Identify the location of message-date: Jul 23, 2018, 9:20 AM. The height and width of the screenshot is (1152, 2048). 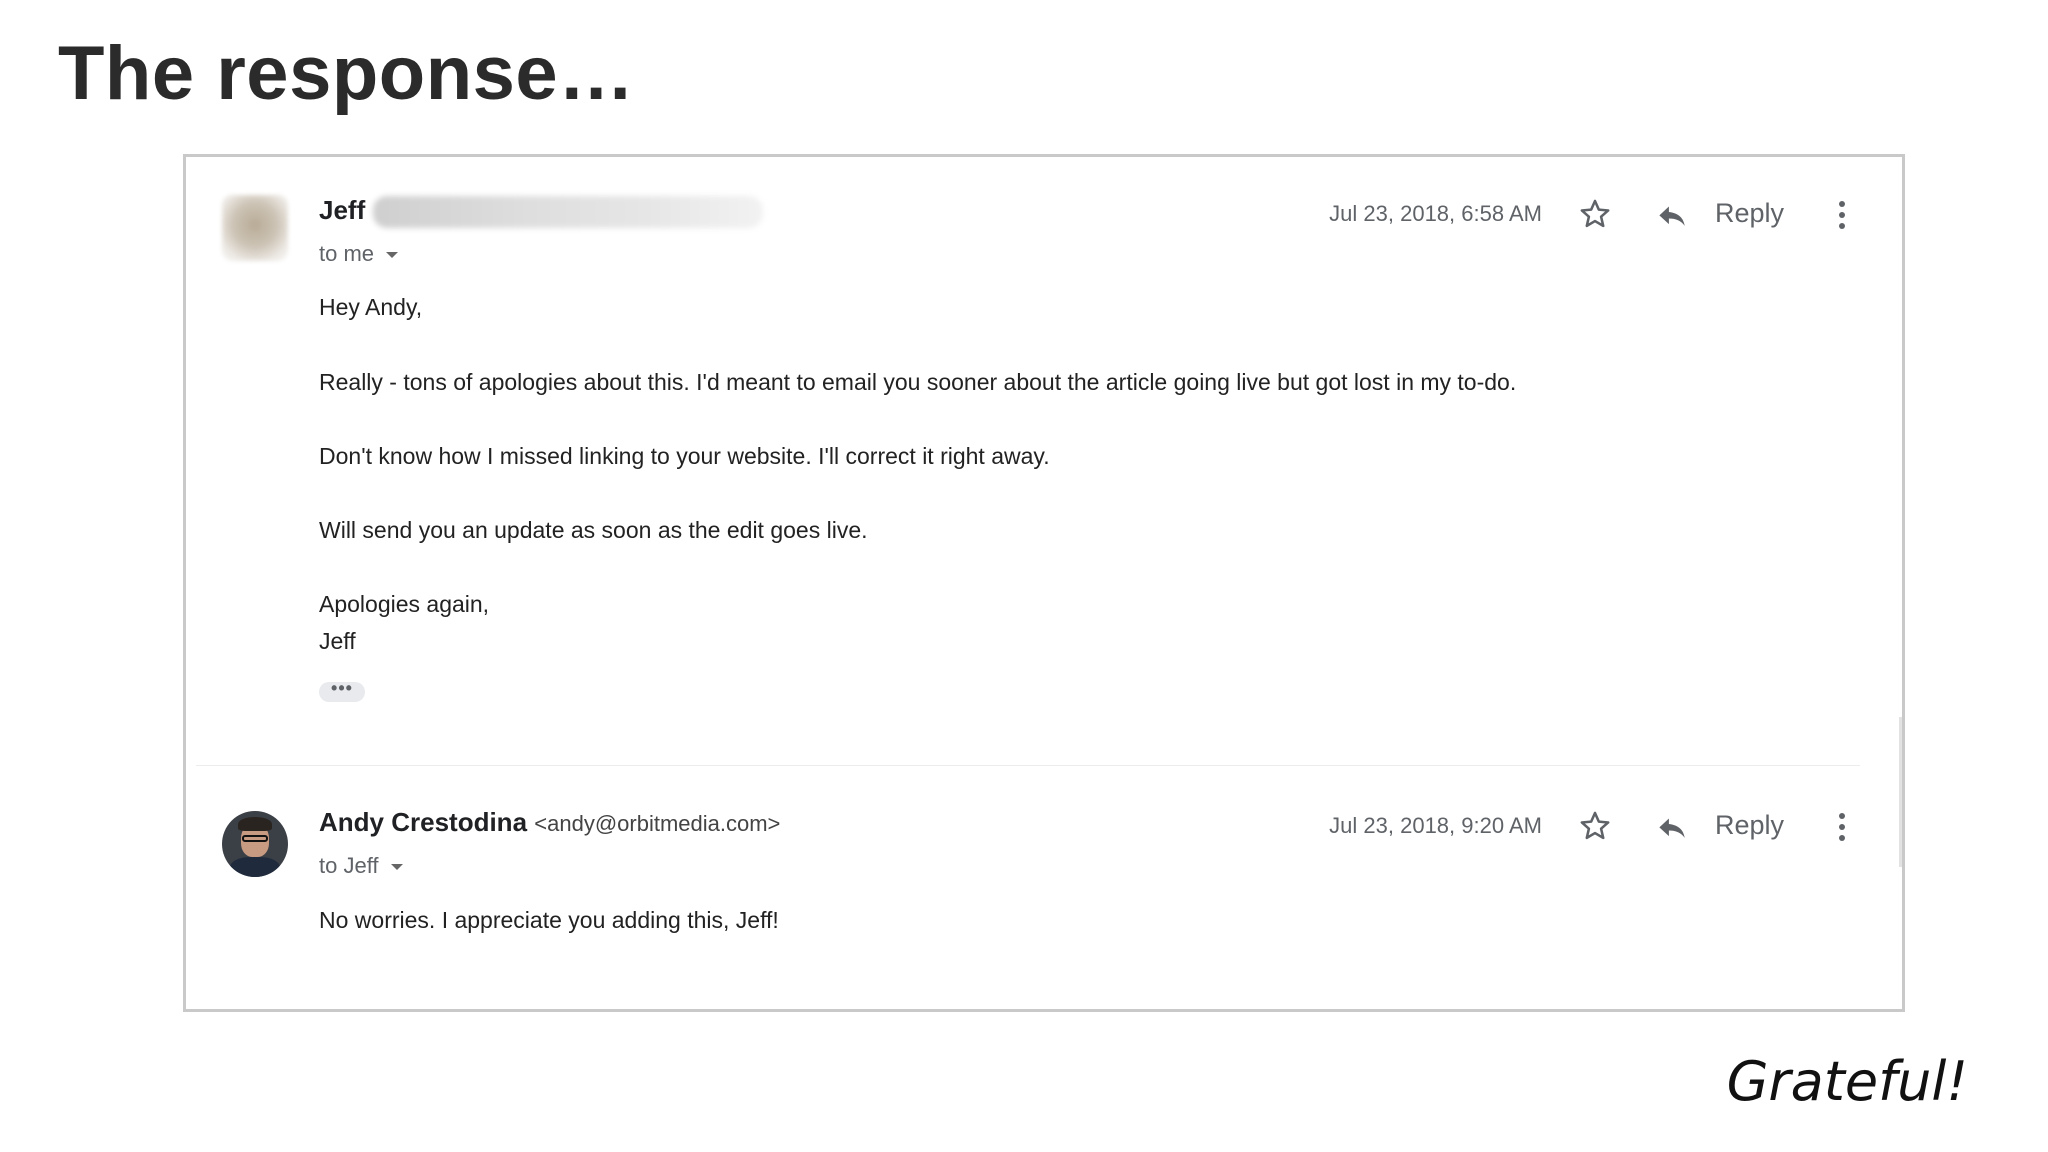
(1435, 825).